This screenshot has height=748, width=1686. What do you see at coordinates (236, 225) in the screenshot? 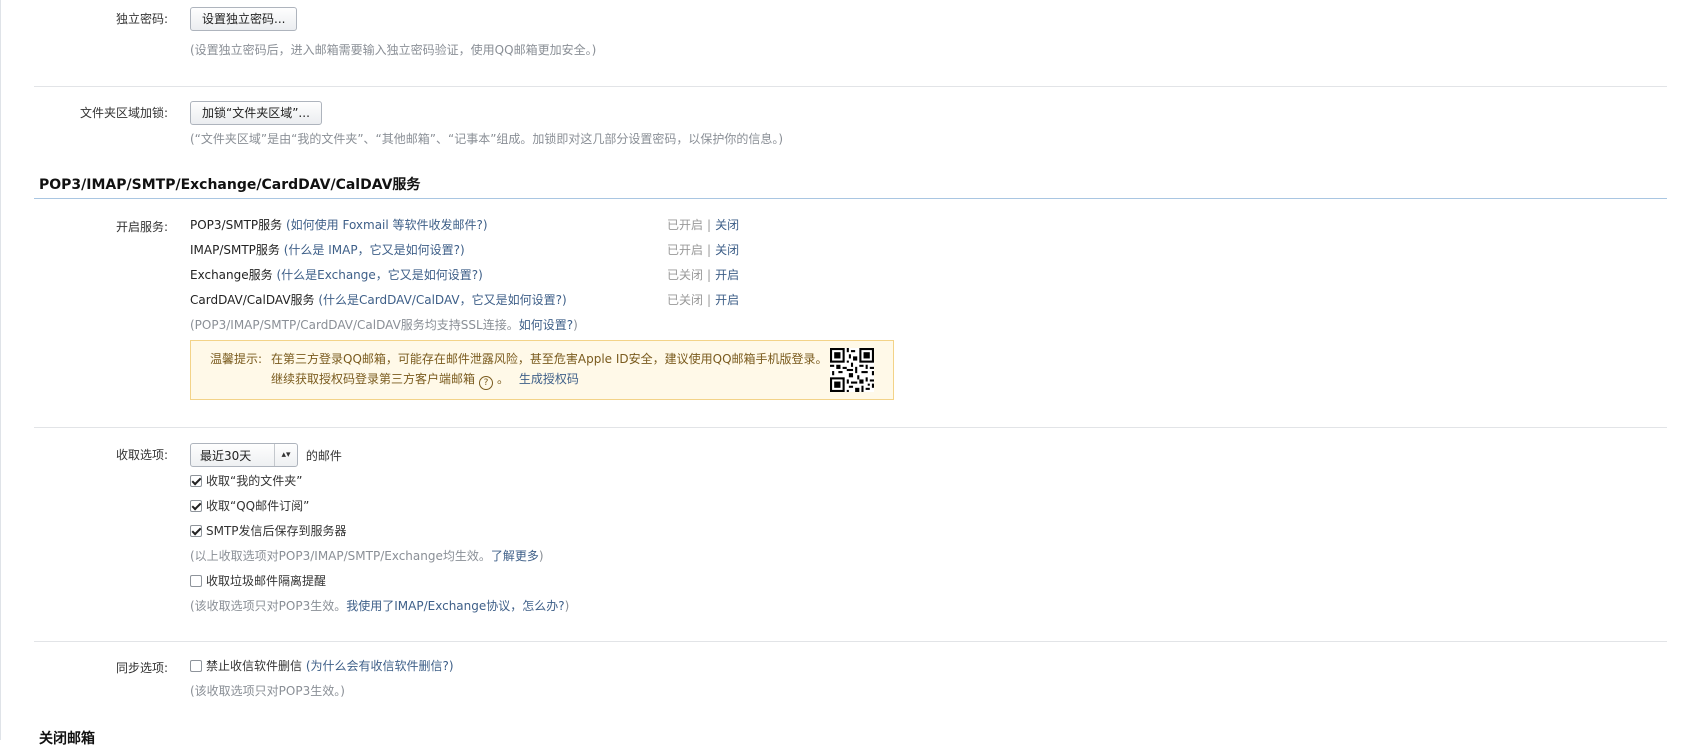
I see `service-name: POP3/SMTP服务` at bounding box center [236, 225].